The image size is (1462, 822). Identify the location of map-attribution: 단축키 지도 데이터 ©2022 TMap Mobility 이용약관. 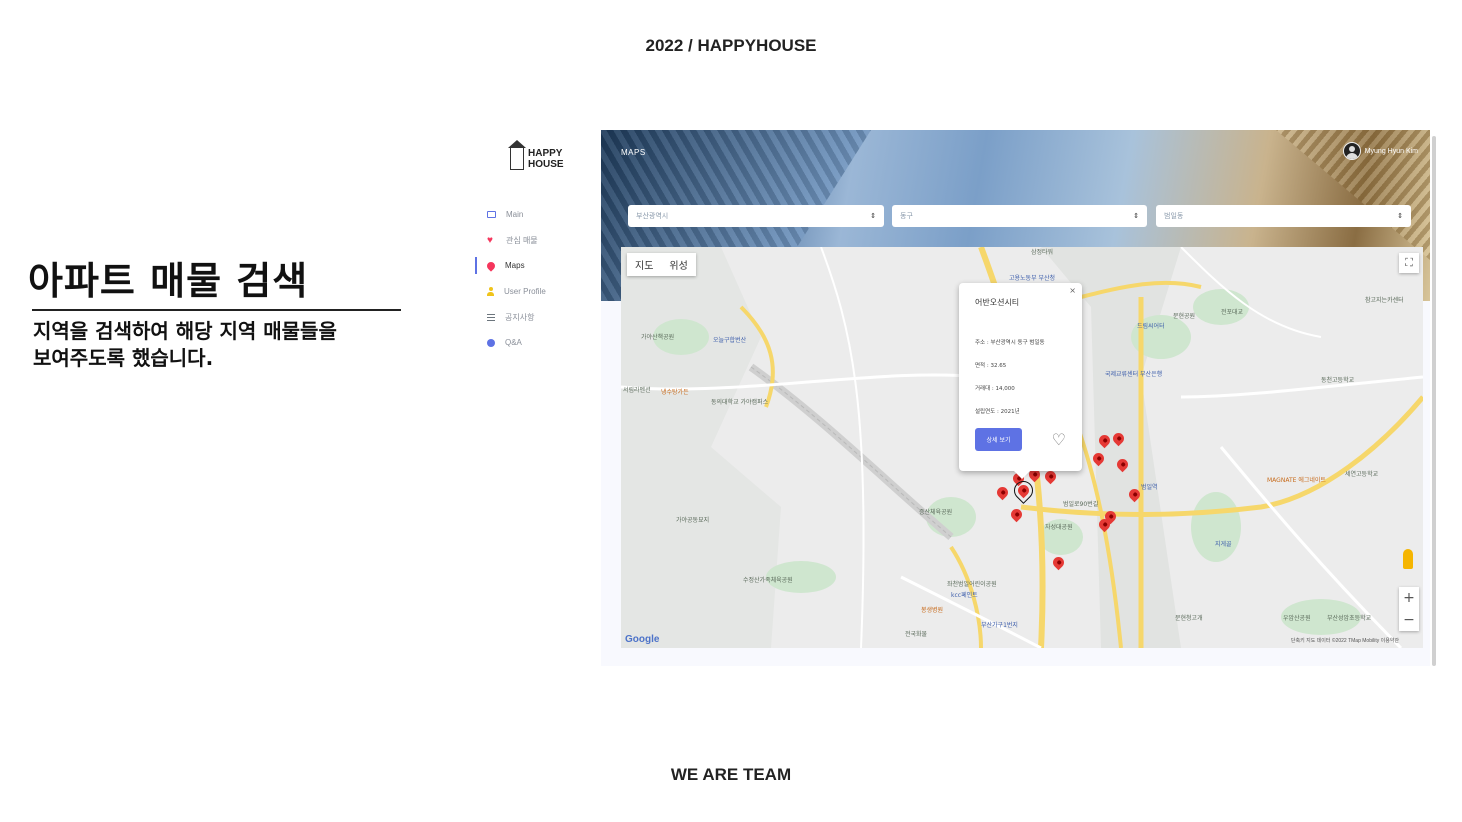
(1345, 640).